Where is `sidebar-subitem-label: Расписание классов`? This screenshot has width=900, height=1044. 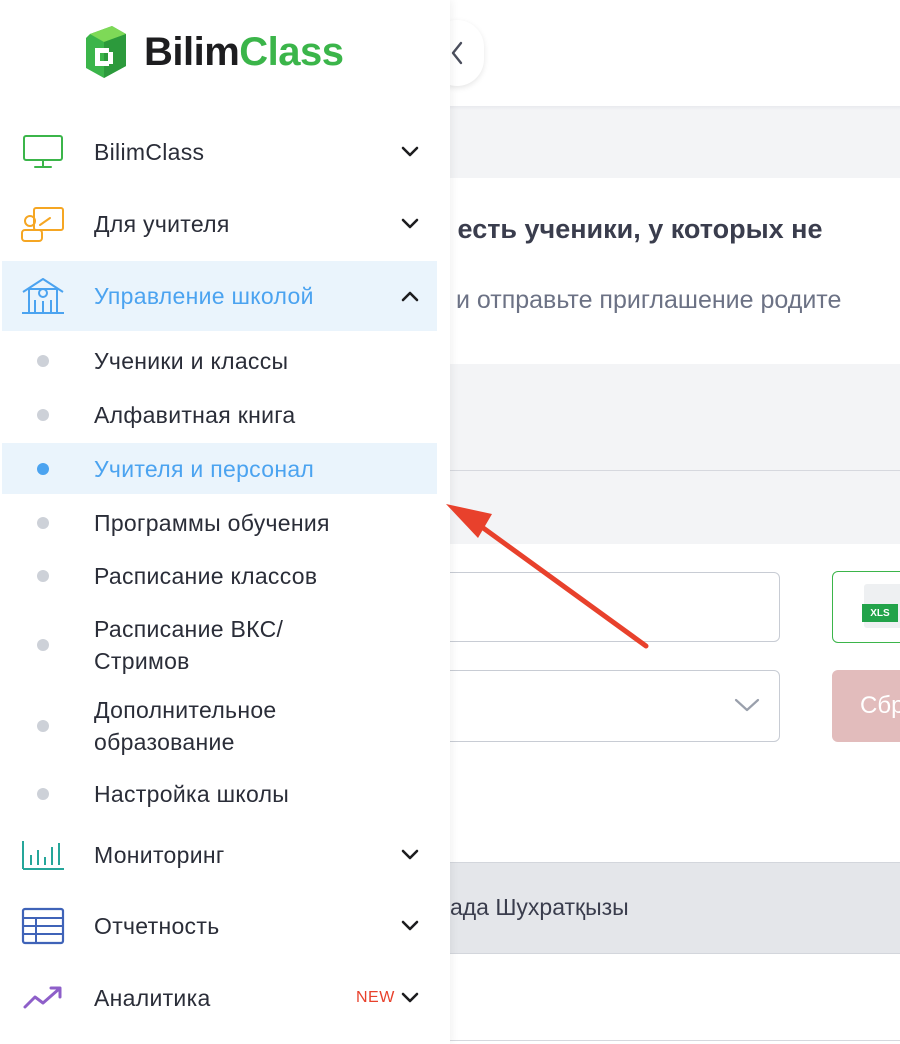 sidebar-subitem-label: Расписание классов is located at coordinates (206, 576).